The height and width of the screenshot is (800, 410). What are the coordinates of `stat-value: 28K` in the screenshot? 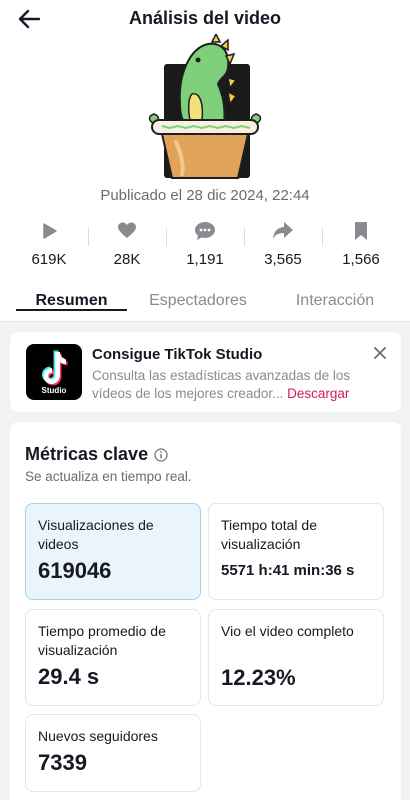 It's located at (127, 259).